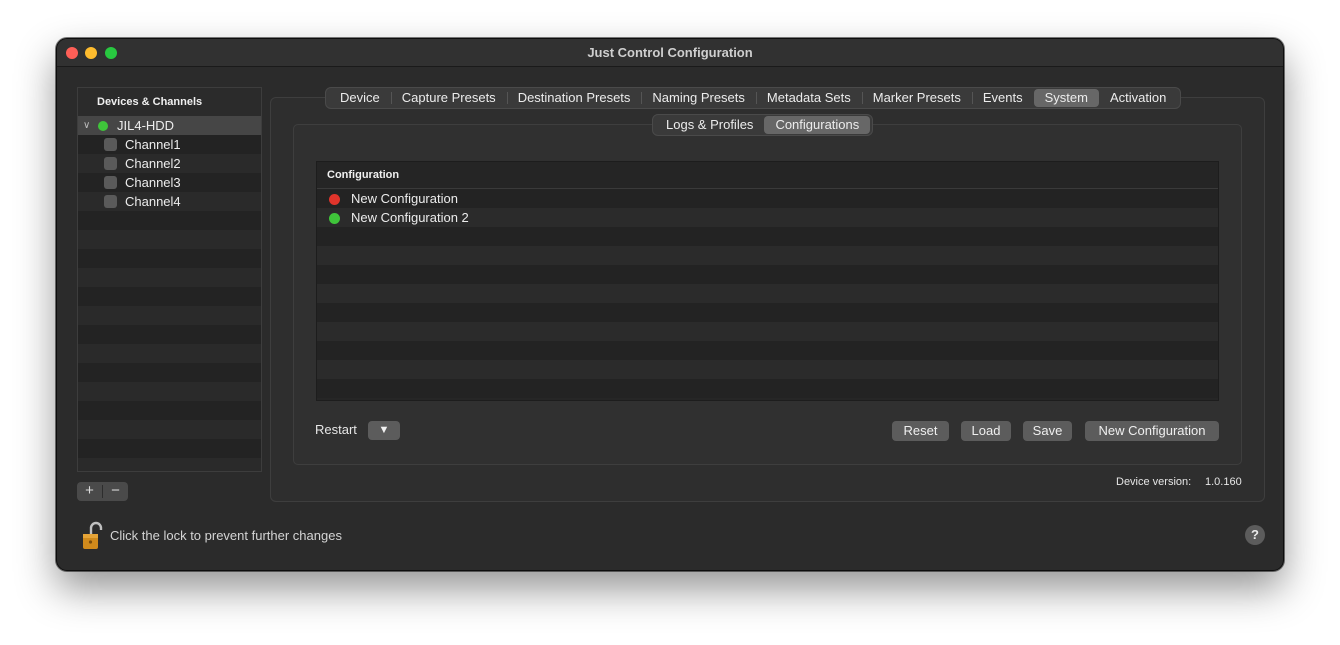 This screenshot has height=645, width=1340. I want to click on tab-device: Device, so click(360, 98).